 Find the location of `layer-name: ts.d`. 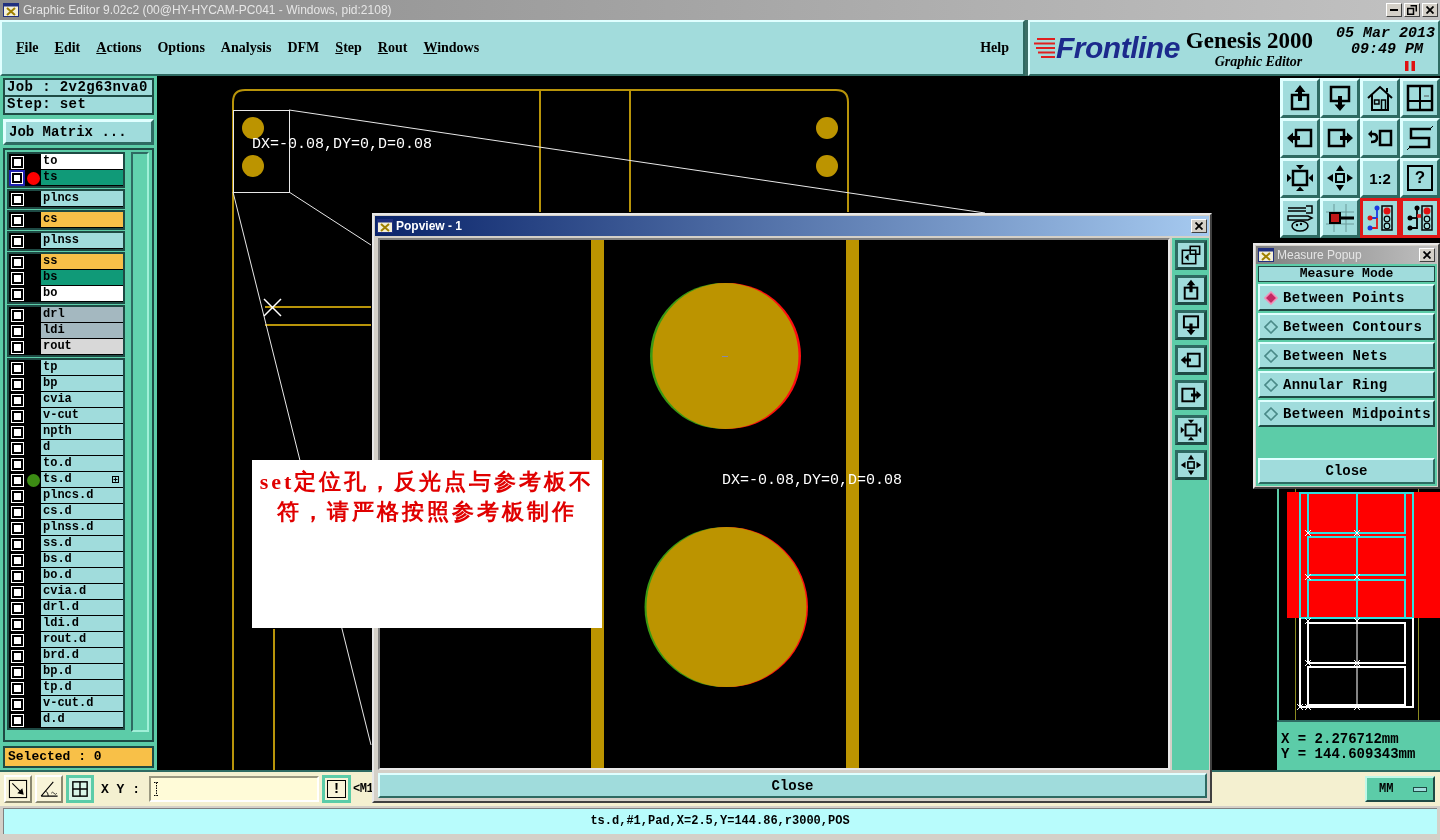

layer-name: ts.d is located at coordinates (82, 480).